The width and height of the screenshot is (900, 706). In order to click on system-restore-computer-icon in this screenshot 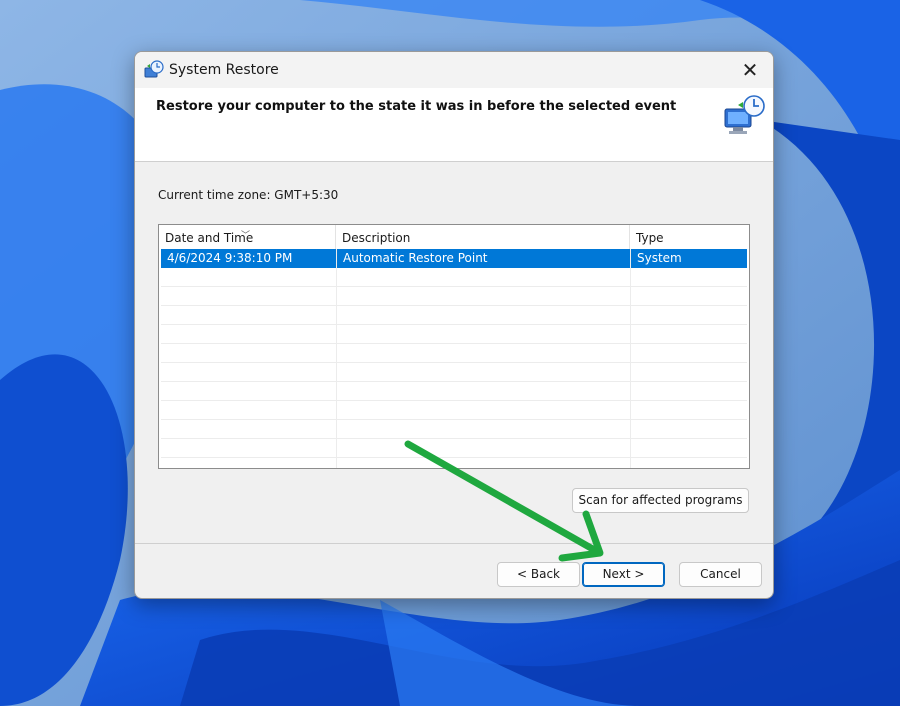, I will do `click(744, 114)`.